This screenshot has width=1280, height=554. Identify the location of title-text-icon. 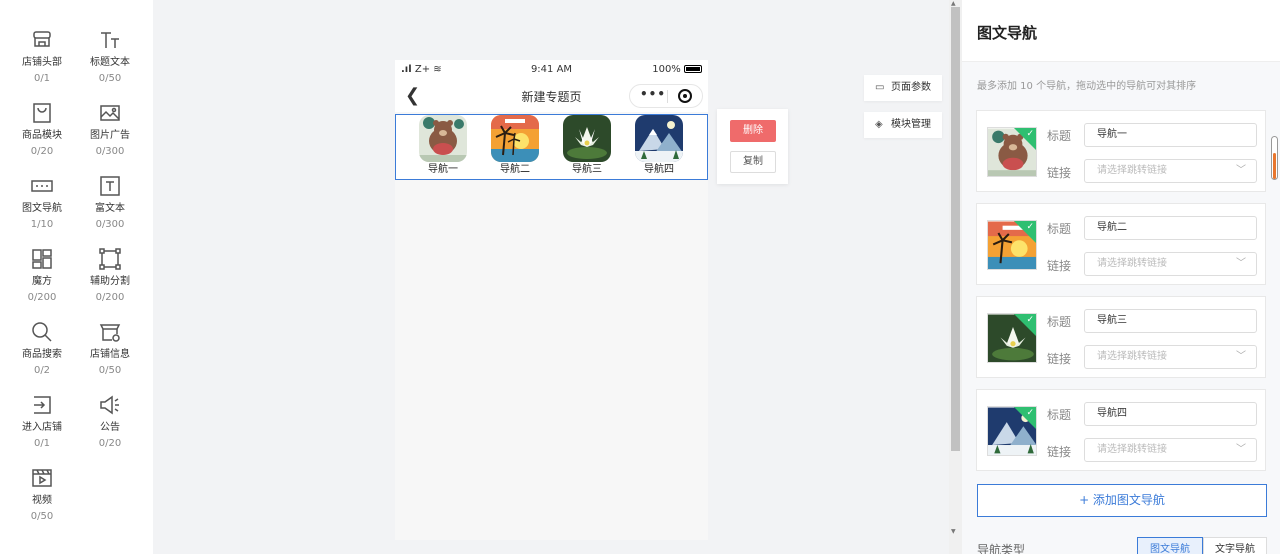
(110, 40).